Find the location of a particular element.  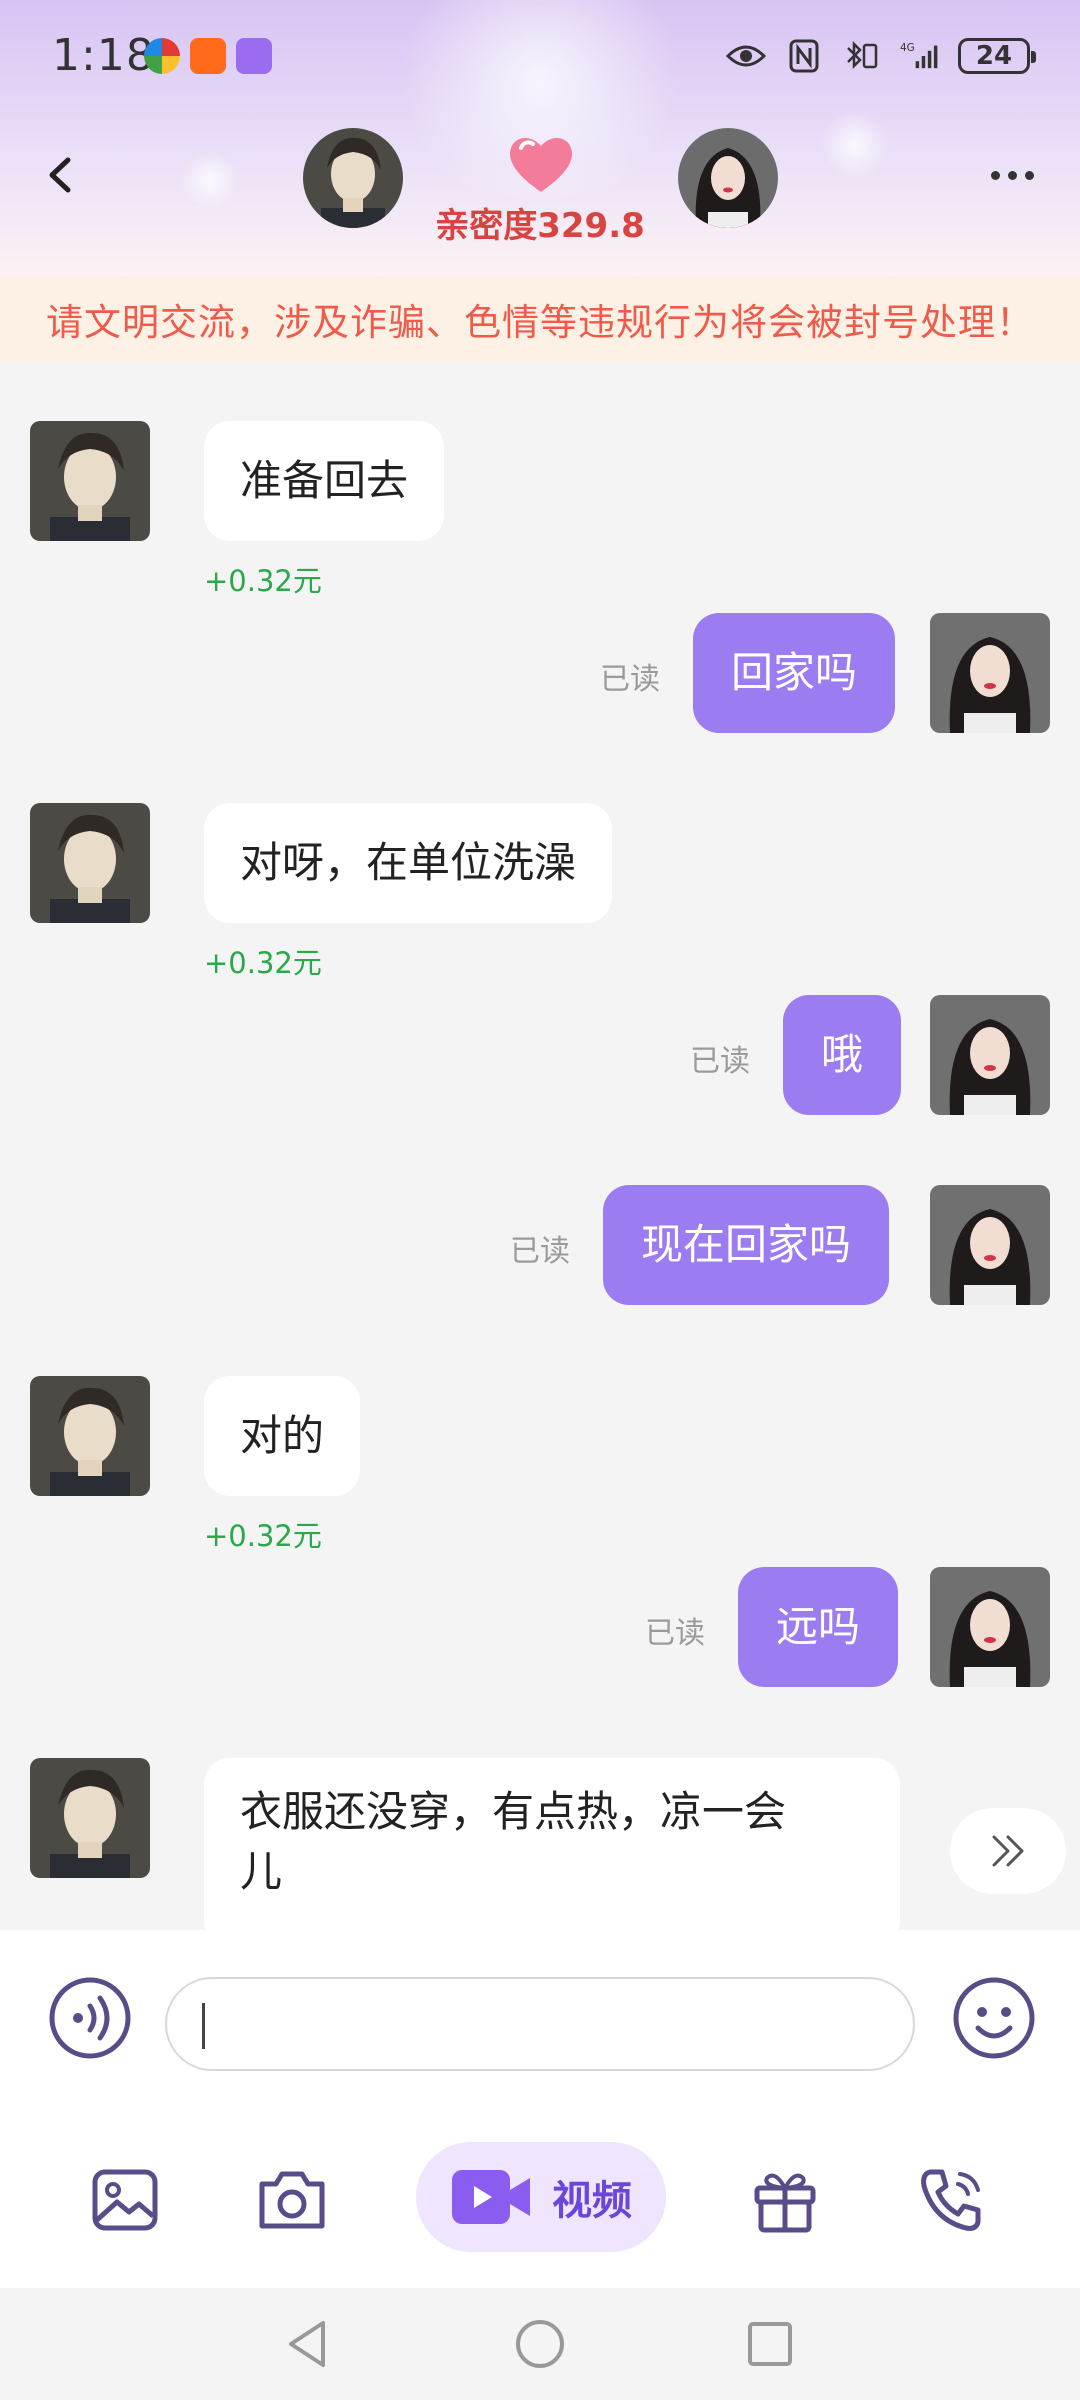

more-button is located at coordinates (1012, 175).